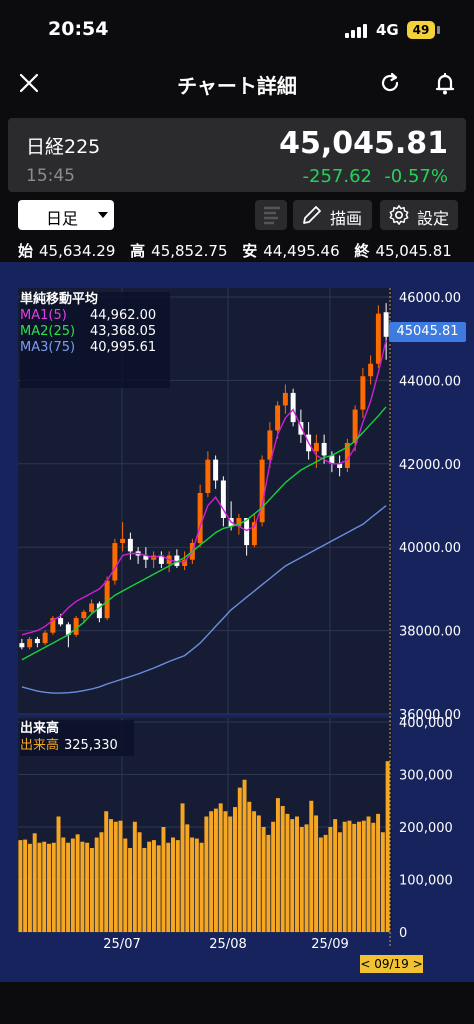  I want to click on quote-panel: 日経225 45,045.81 15:45 -257.62 -0.57%, so click(237, 155).